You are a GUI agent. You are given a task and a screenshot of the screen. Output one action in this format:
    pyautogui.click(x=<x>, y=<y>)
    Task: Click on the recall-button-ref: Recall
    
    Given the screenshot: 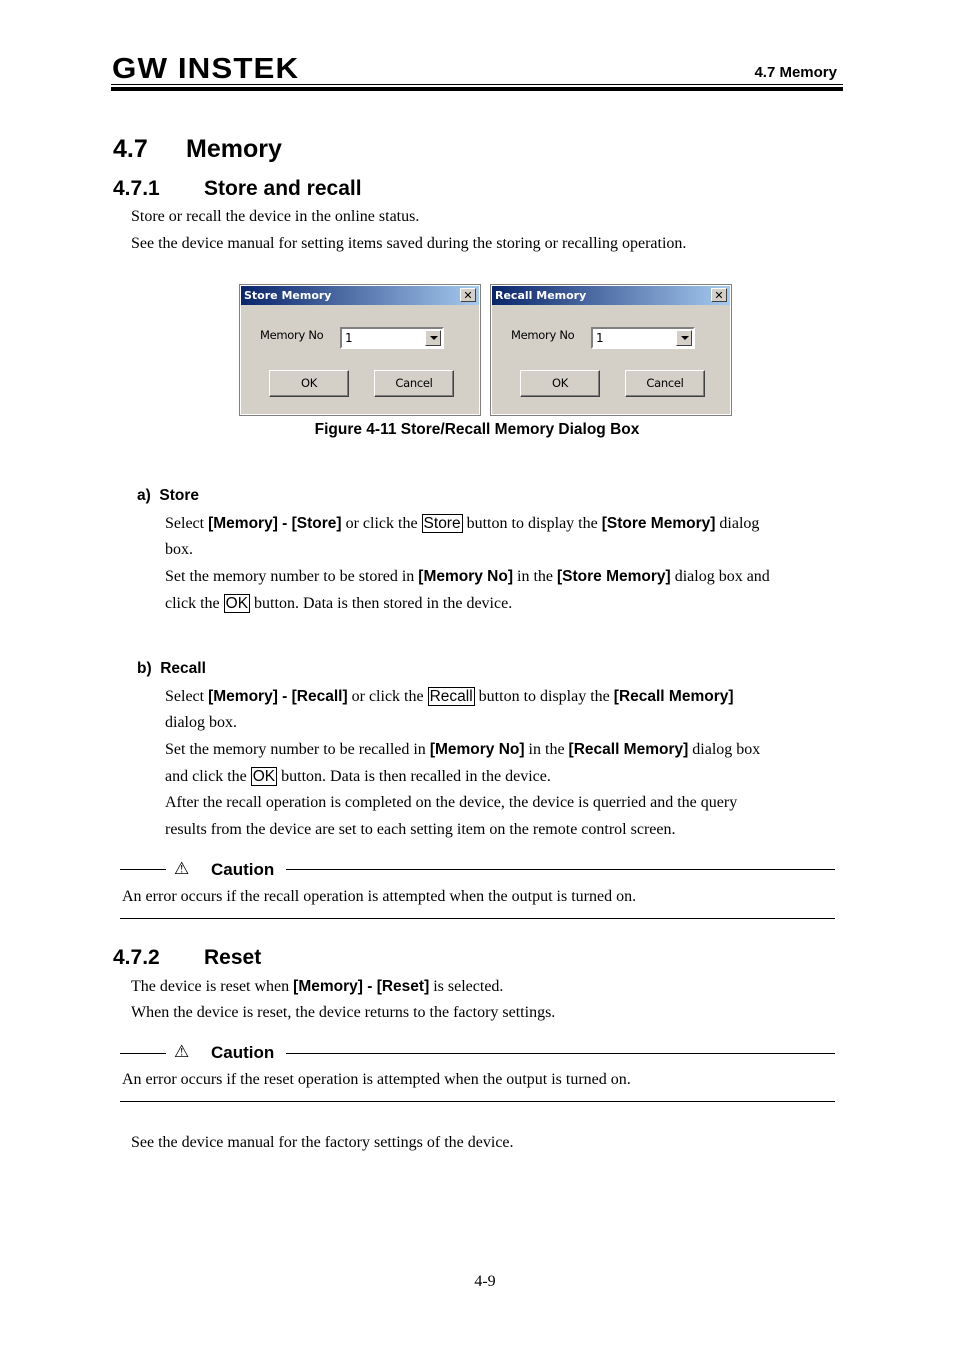 What is the action you would take?
    pyautogui.click(x=451, y=696)
    